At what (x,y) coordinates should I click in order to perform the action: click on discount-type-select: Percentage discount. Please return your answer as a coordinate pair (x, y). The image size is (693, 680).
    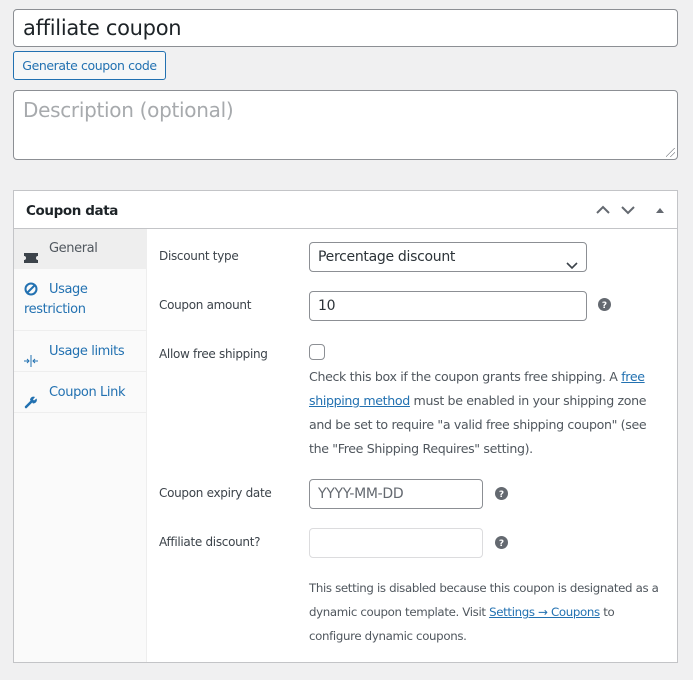
    Looking at the image, I should click on (448, 257).